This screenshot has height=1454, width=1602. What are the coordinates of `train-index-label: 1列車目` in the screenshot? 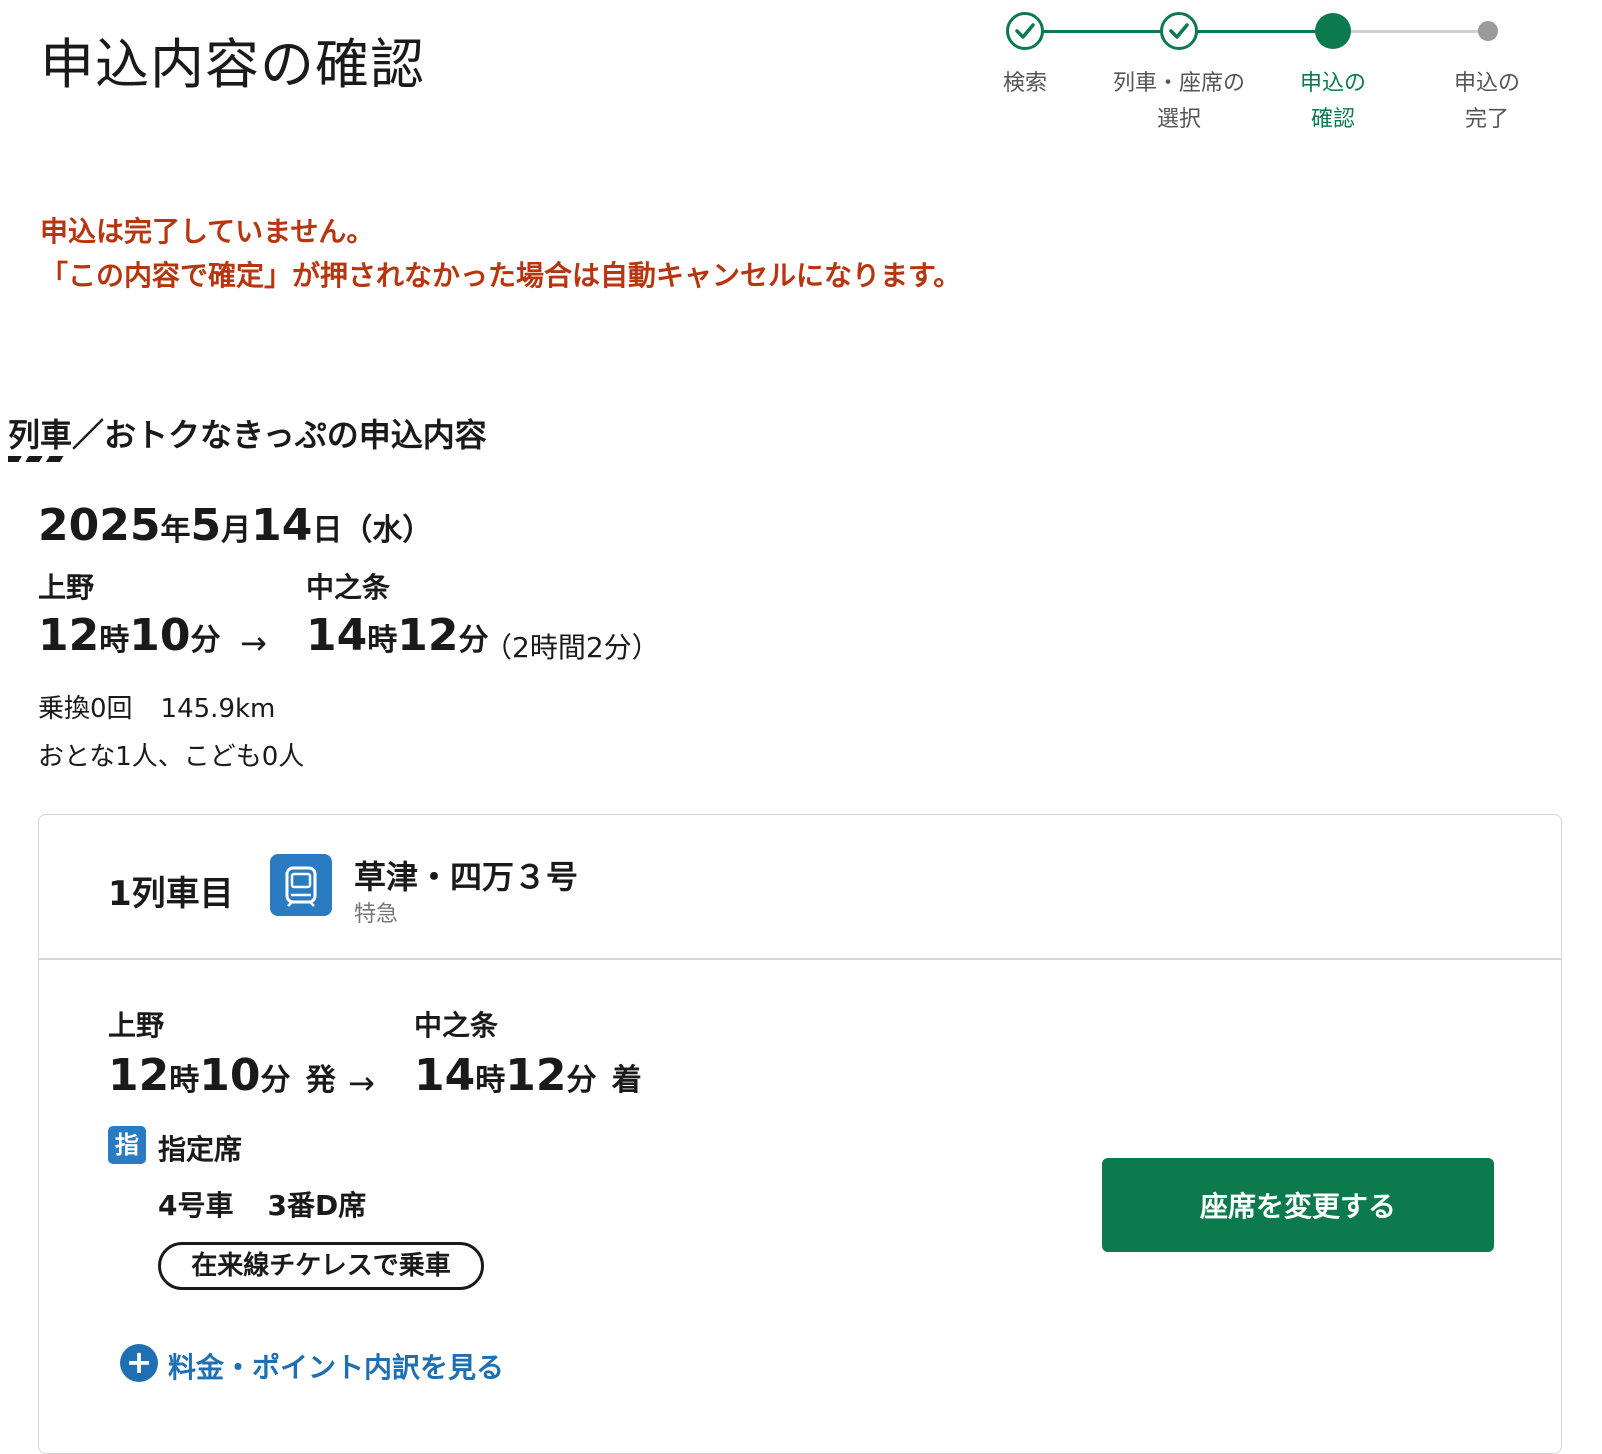 It's located at (171, 894).